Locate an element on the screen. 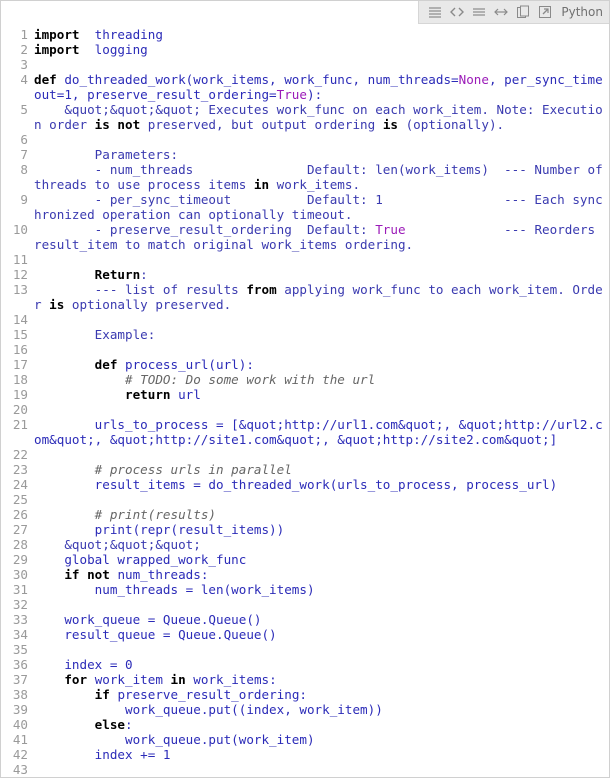  line-number: 10 is located at coordinates (20, 229).